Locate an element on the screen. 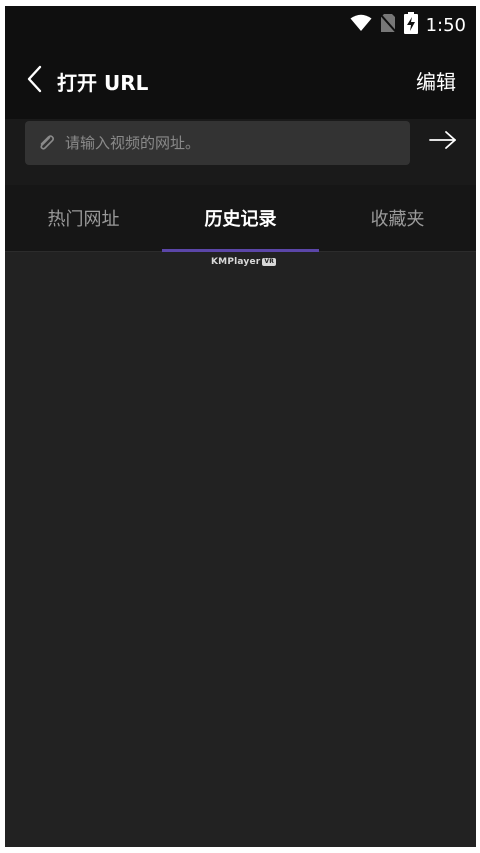  url-input-container is located at coordinates (217, 143).